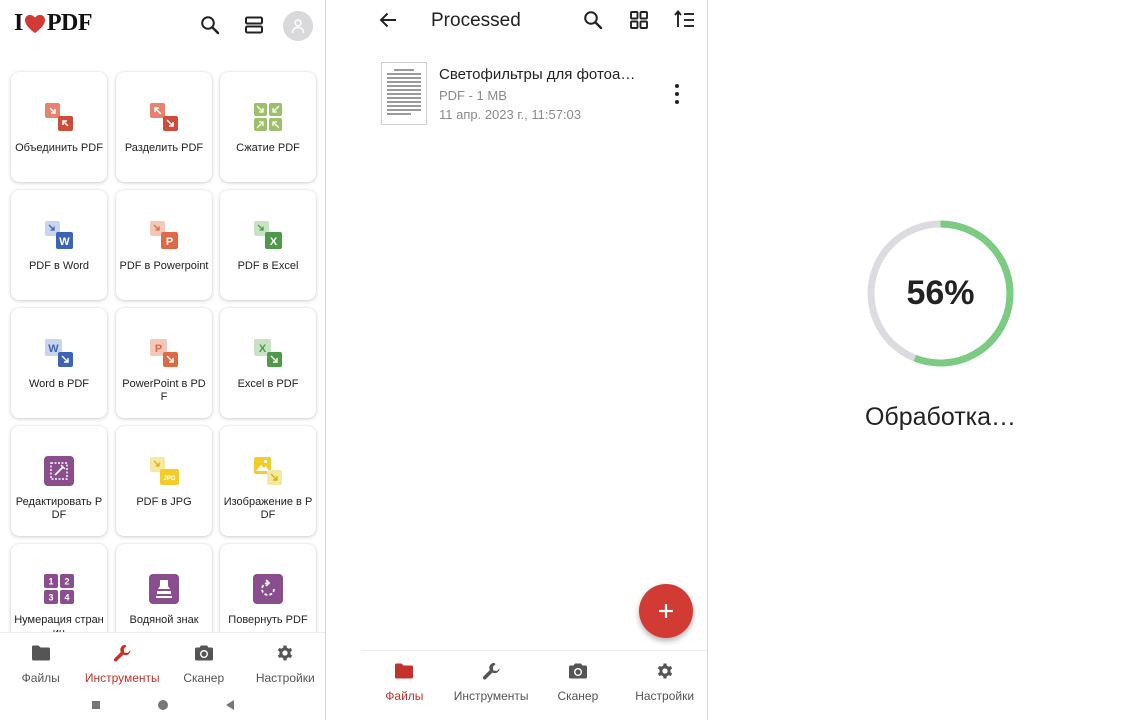 The image size is (1139, 720). Describe the element at coordinates (59, 148) in the screenshot. I see `tool-label: Объединить PDF` at that location.